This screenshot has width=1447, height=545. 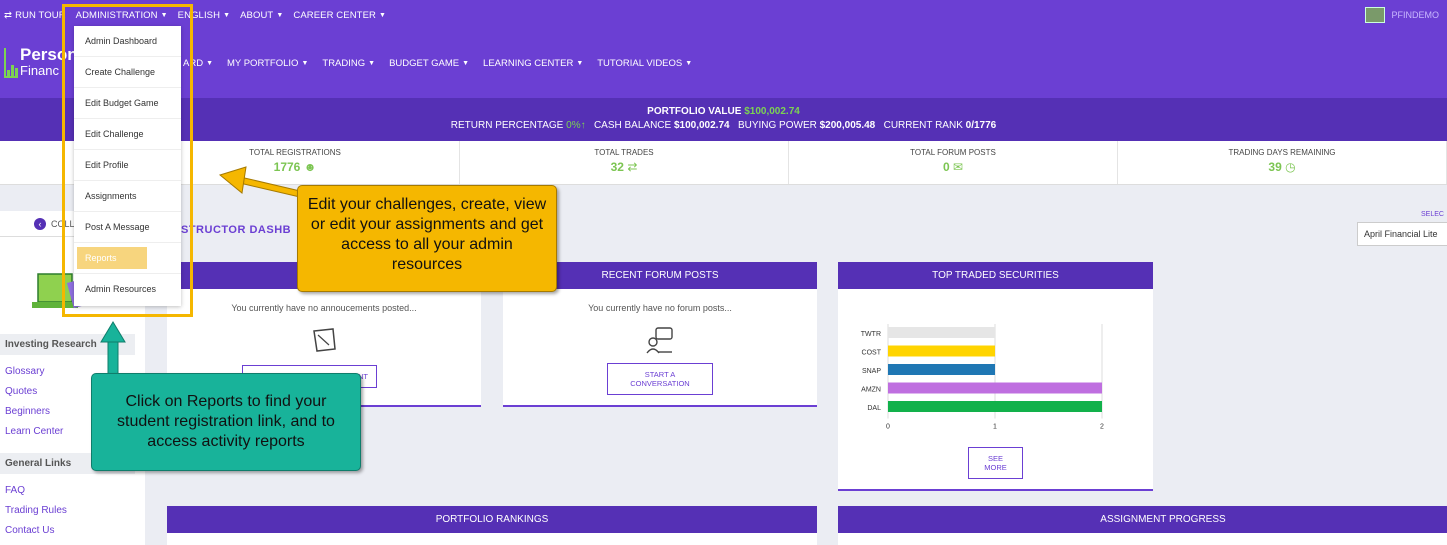 I want to click on chart-logo-icon, so click(x=11, y=63).